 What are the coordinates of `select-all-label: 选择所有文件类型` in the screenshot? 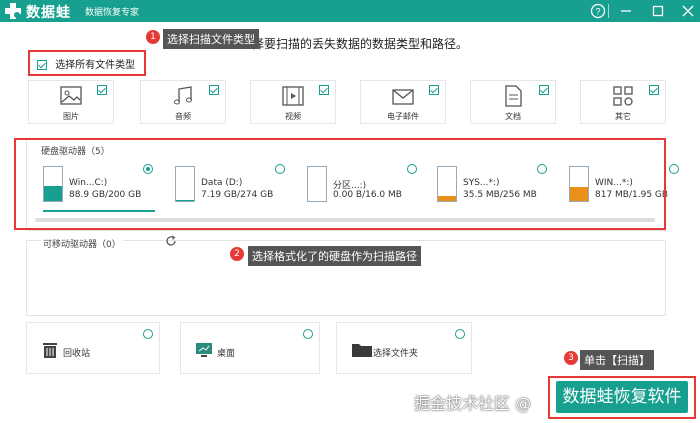 It's located at (95, 65).